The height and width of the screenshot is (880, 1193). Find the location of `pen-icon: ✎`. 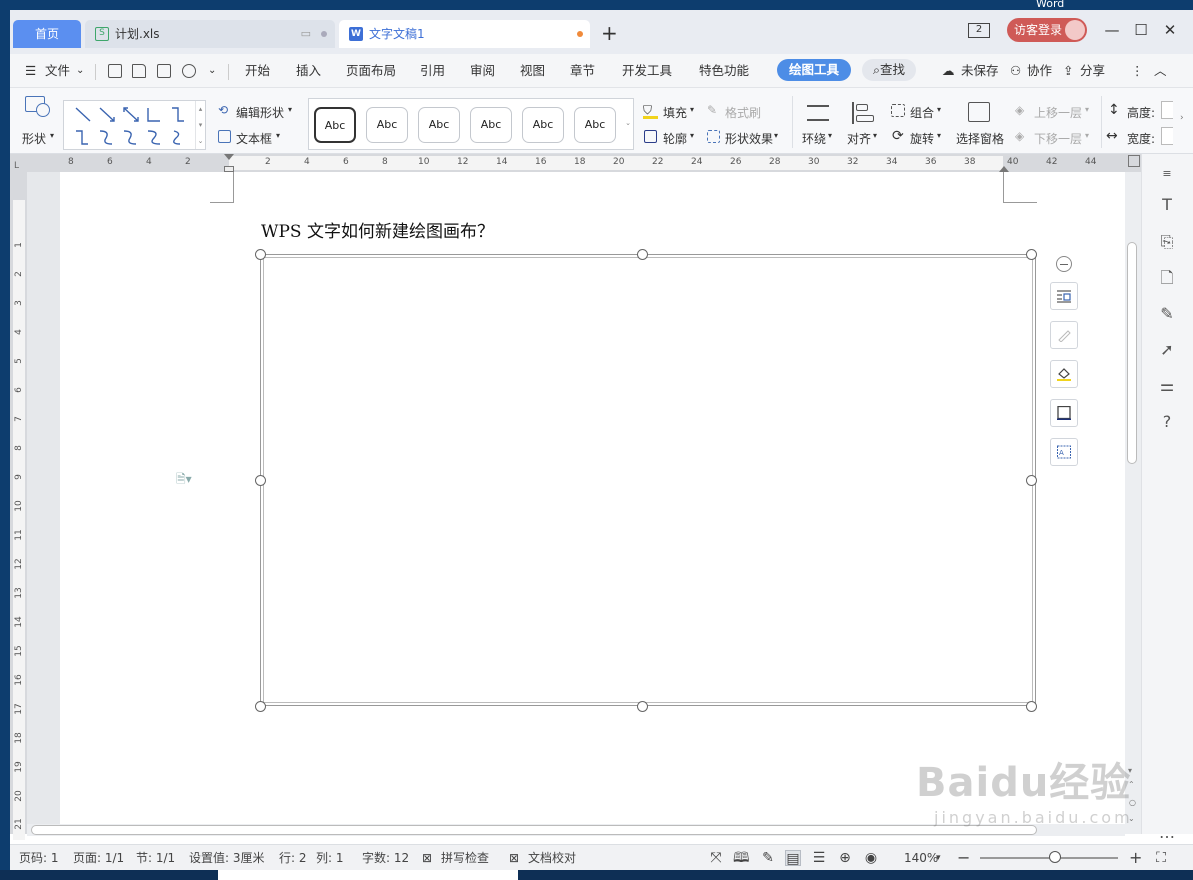

pen-icon: ✎ is located at coordinates (1167, 314).